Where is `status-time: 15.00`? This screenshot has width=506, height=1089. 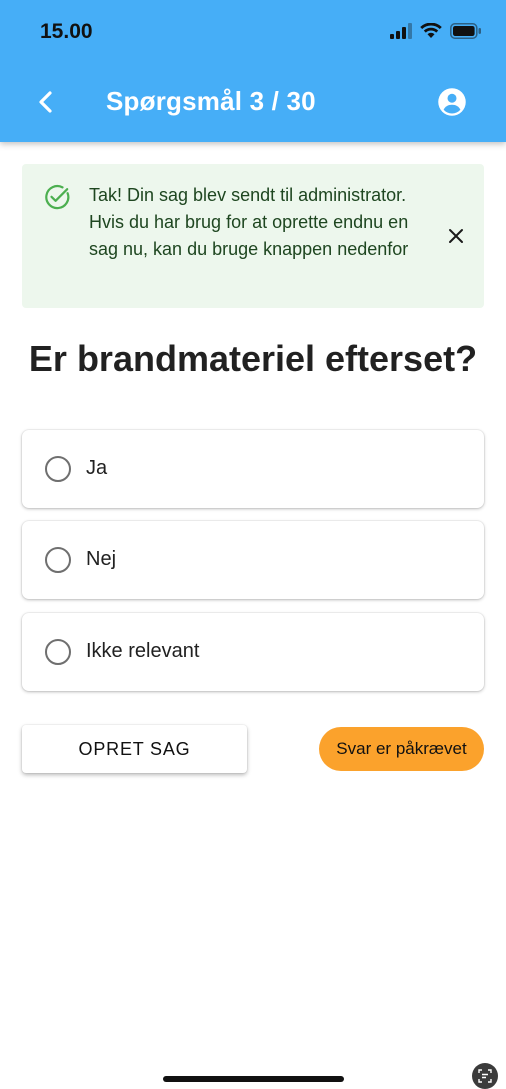 status-time: 15.00 is located at coordinates (66, 31).